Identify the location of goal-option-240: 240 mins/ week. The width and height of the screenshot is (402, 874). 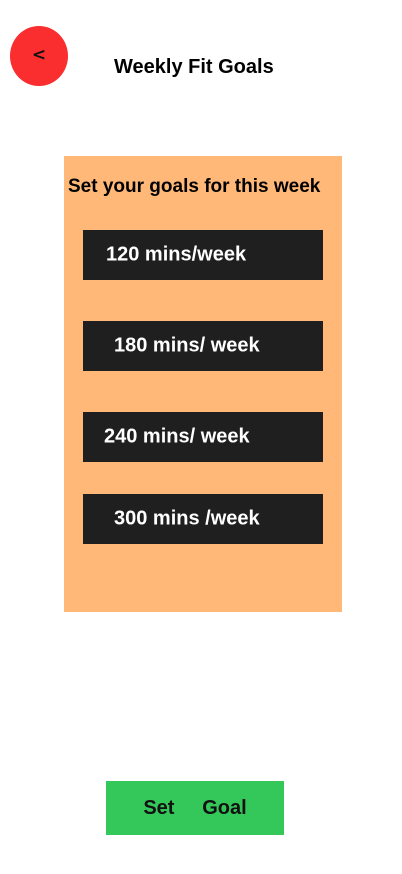
(203, 437).